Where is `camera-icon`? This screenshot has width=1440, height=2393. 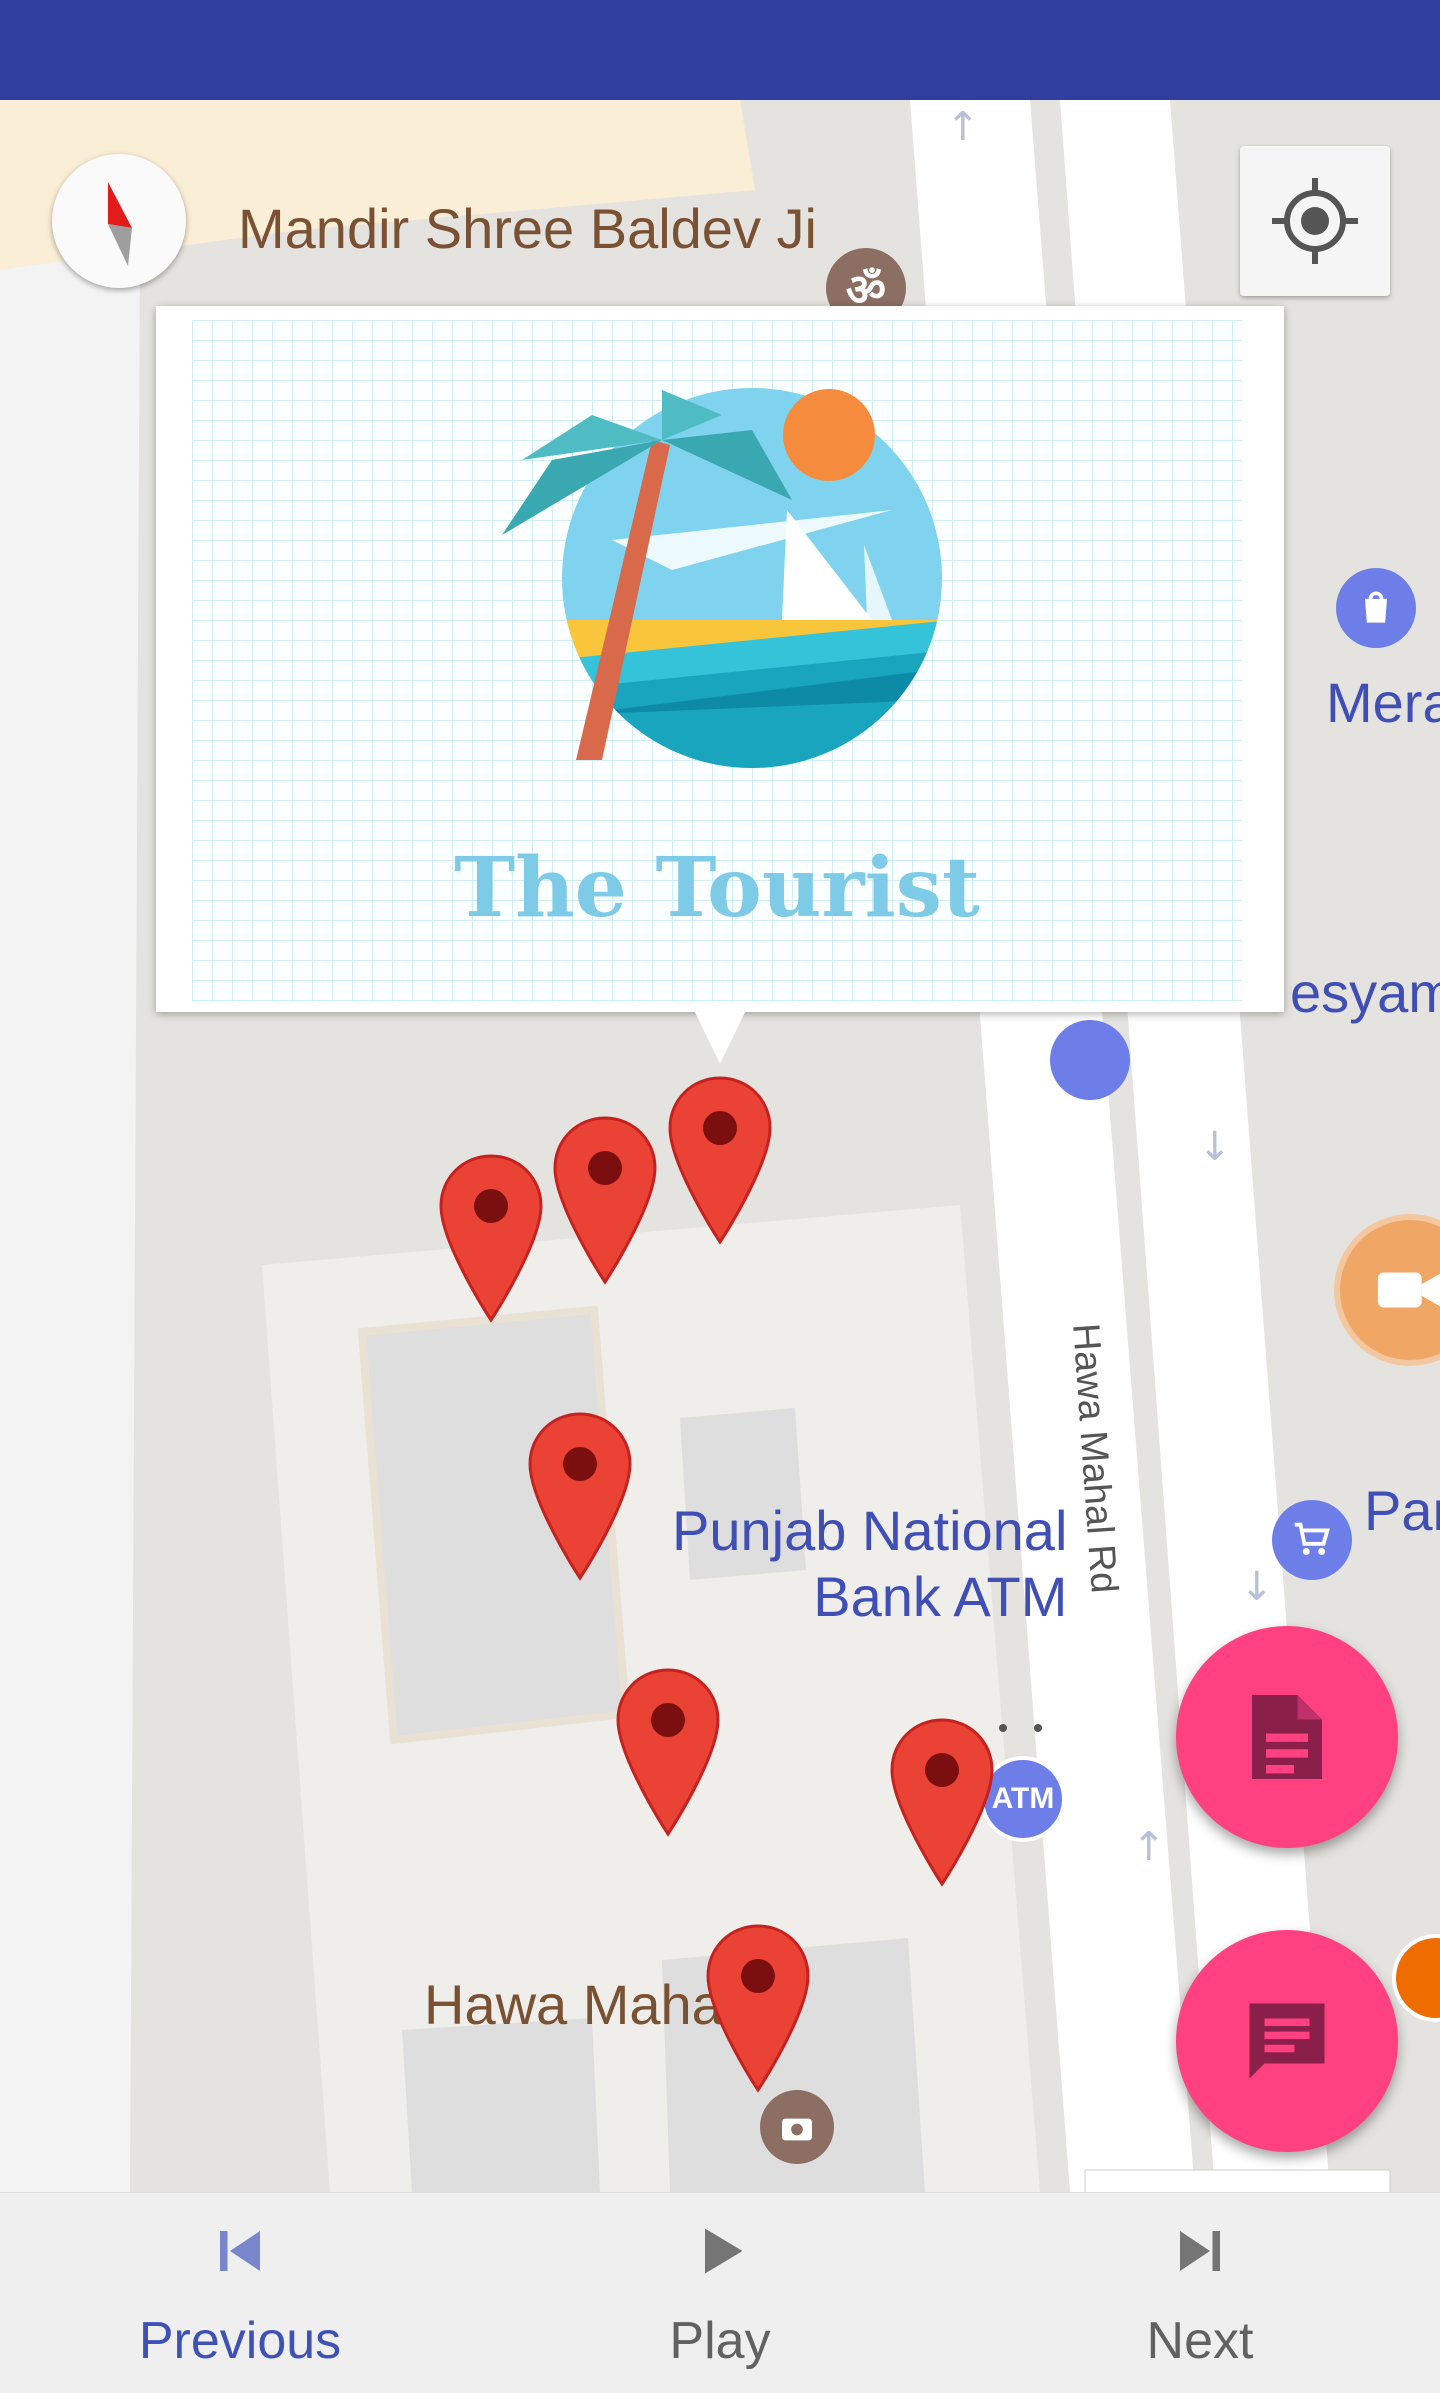
camera-icon is located at coordinates (797, 2127).